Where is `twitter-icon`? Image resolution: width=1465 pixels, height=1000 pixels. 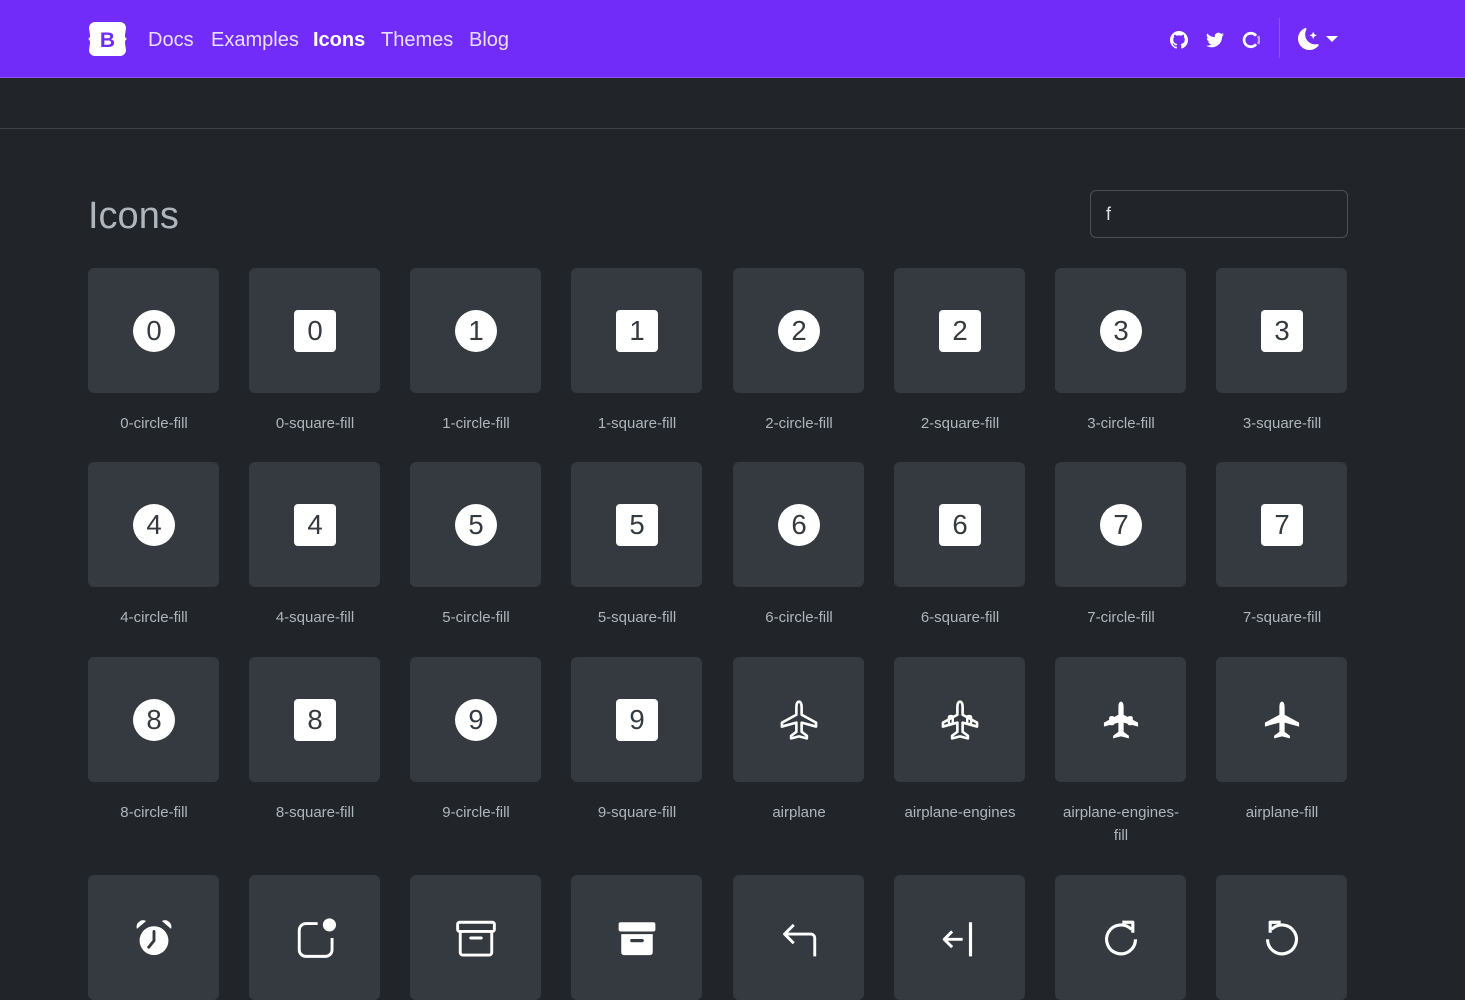 twitter-icon is located at coordinates (1215, 40).